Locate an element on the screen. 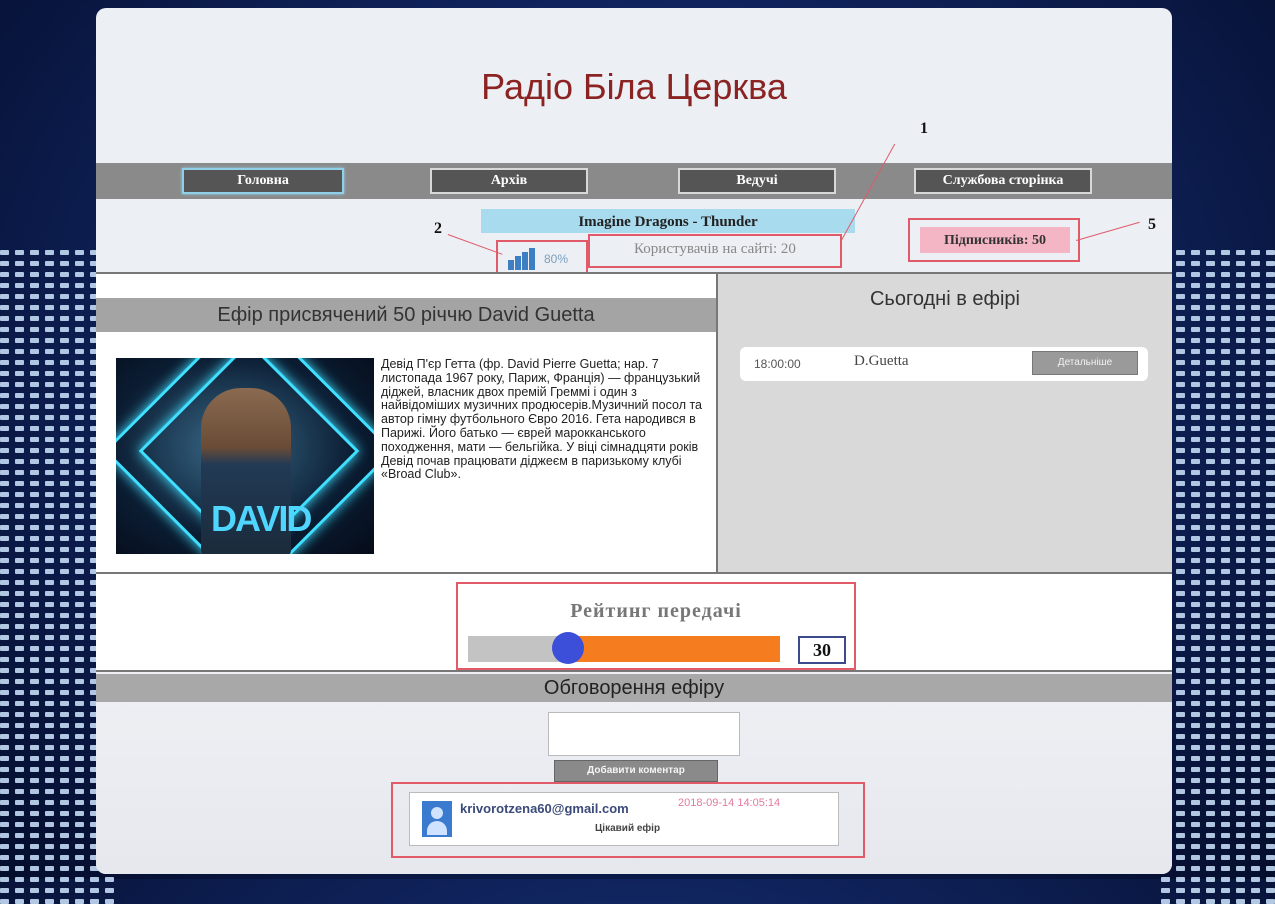 Image resolution: width=1275 pixels, height=904 pixels. add-comment-button: Добавити коментар is located at coordinates (636, 771).